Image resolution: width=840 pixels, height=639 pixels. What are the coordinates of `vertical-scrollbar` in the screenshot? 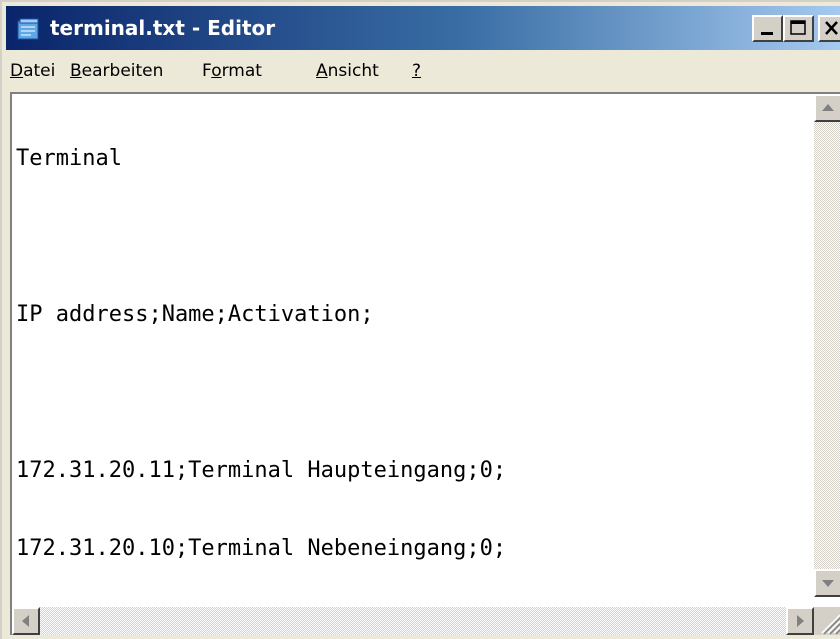 It's located at (827, 345).